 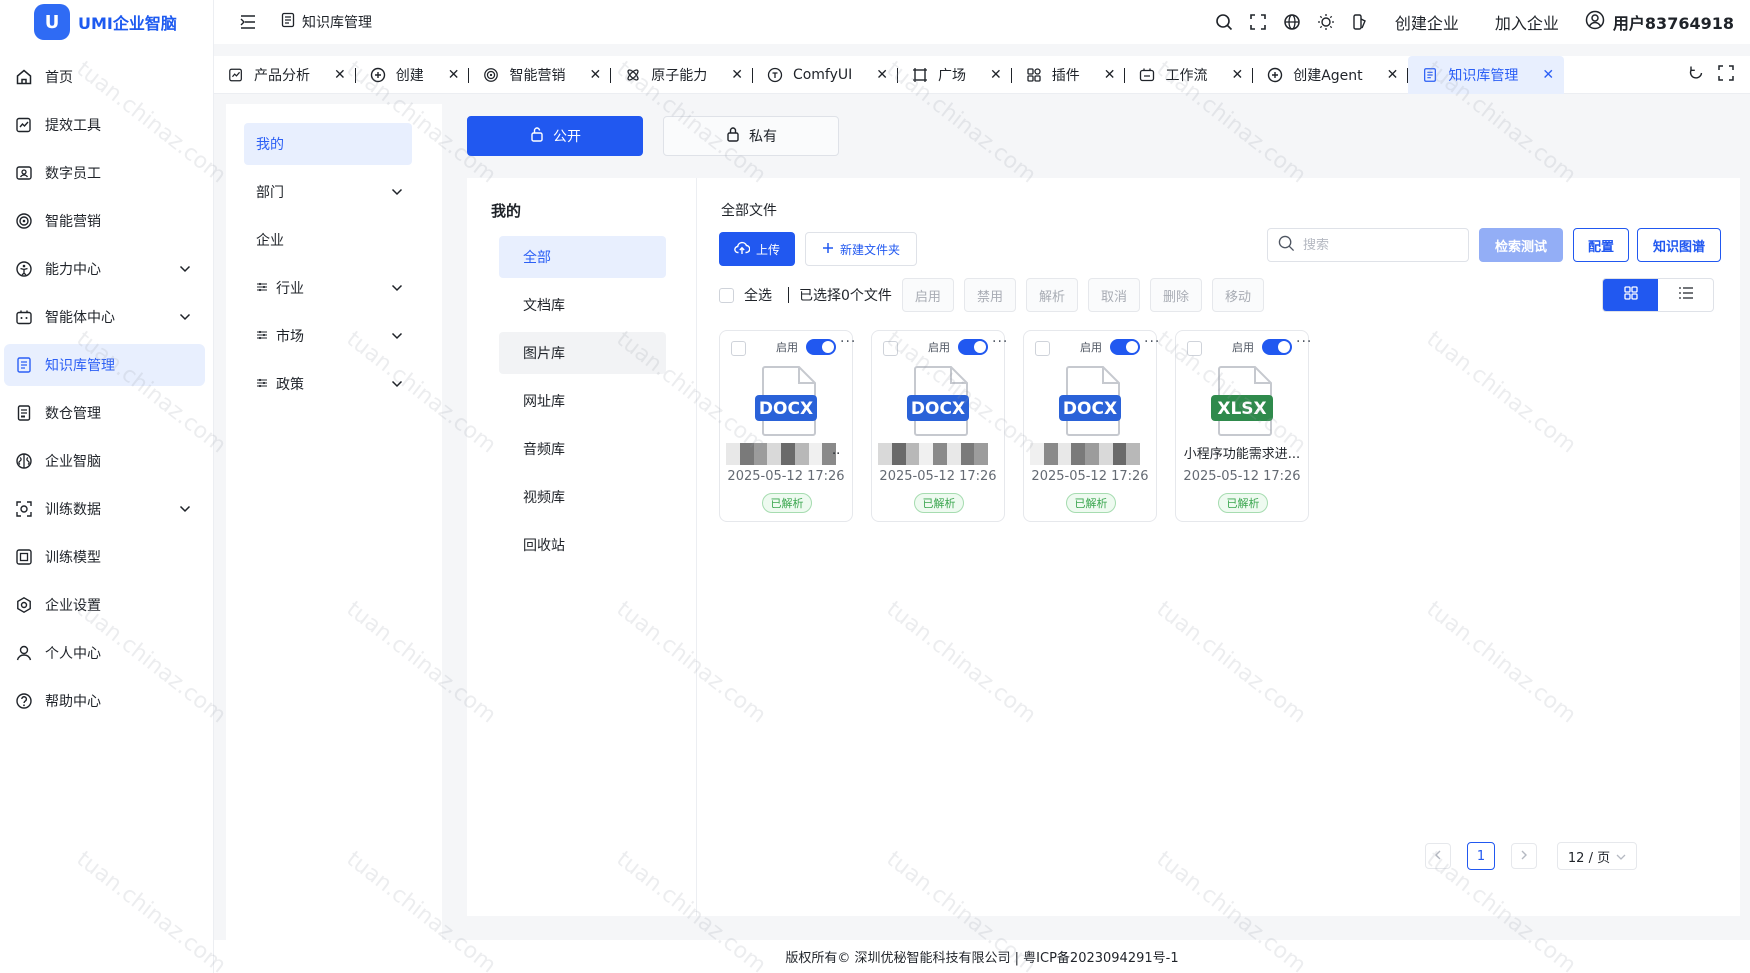 I want to click on checkbox, so click(x=726, y=295).